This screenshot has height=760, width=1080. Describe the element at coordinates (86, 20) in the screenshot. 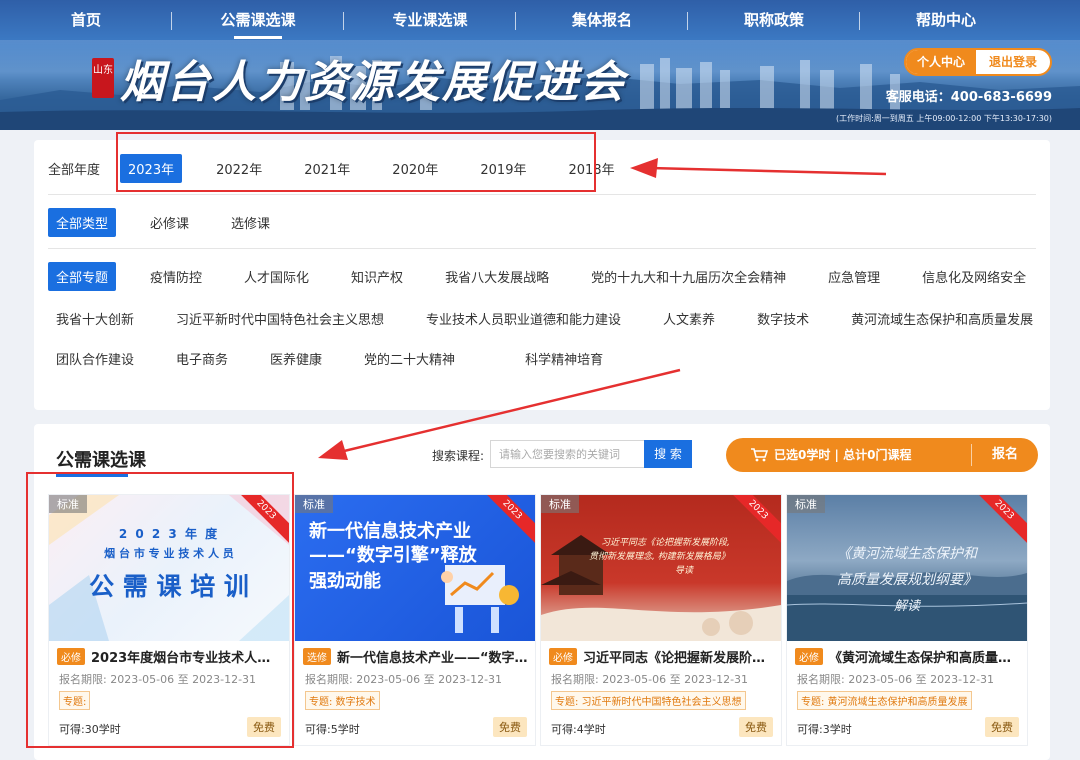

I see `nav-home: 首页` at that location.